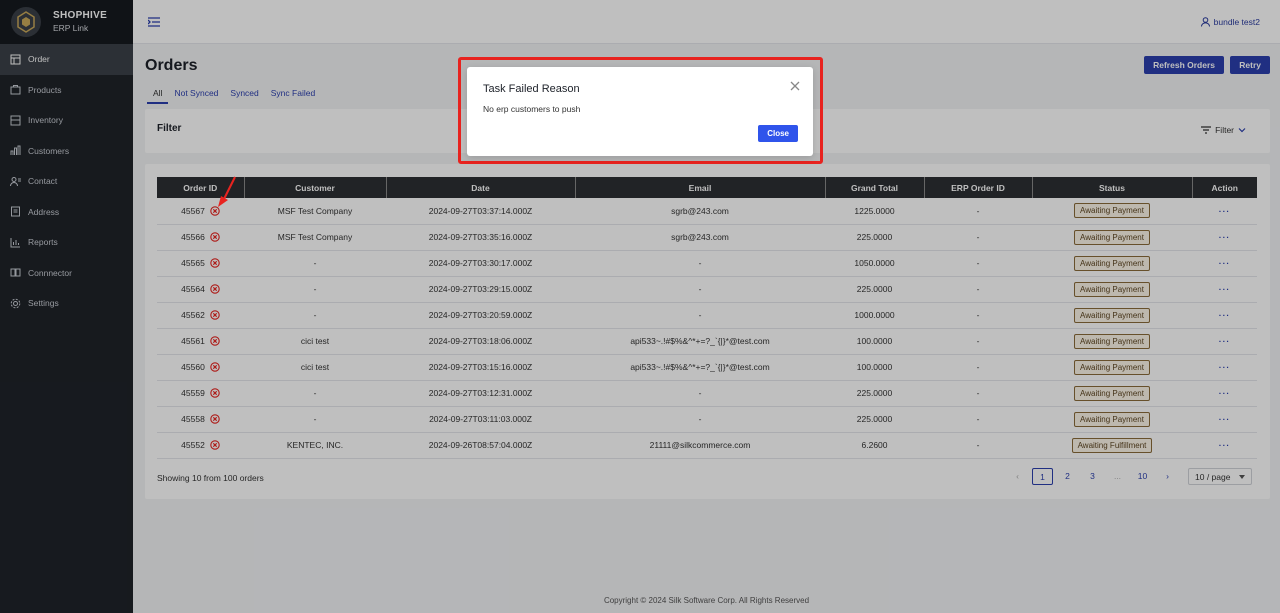 This screenshot has height=613, width=1280. I want to click on close-icon, so click(795, 86).